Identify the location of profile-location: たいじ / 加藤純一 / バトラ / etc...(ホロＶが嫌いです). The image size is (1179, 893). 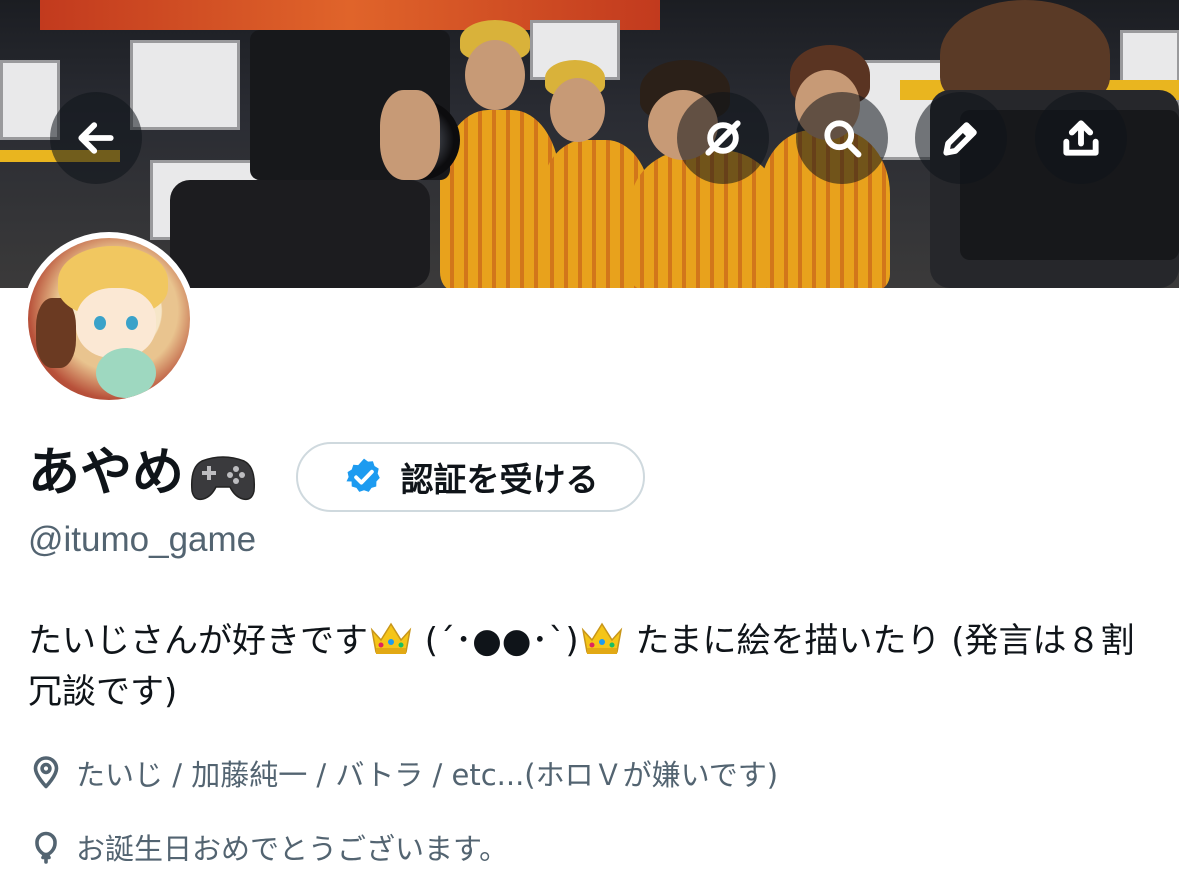
(403, 773).